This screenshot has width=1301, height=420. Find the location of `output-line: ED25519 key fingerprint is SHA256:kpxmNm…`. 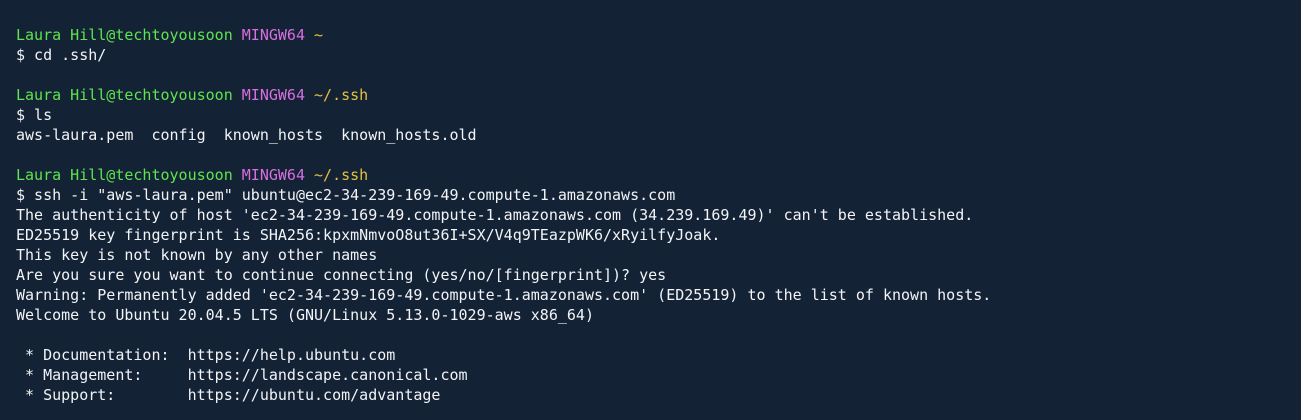

output-line: ED25519 key fingerprint is SHA256:kpxmNm… is located at coordinates (368, 235).